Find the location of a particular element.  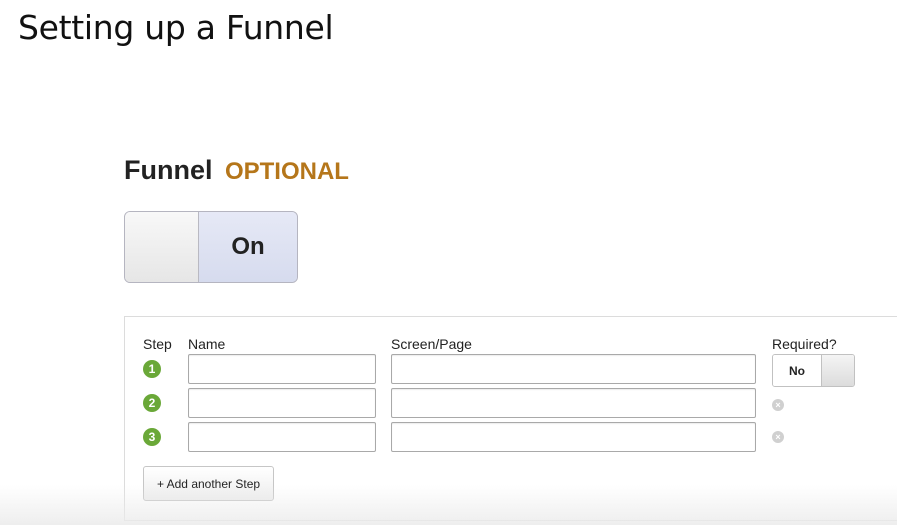

step-1-screen-input is located at coordinates (573, 369).